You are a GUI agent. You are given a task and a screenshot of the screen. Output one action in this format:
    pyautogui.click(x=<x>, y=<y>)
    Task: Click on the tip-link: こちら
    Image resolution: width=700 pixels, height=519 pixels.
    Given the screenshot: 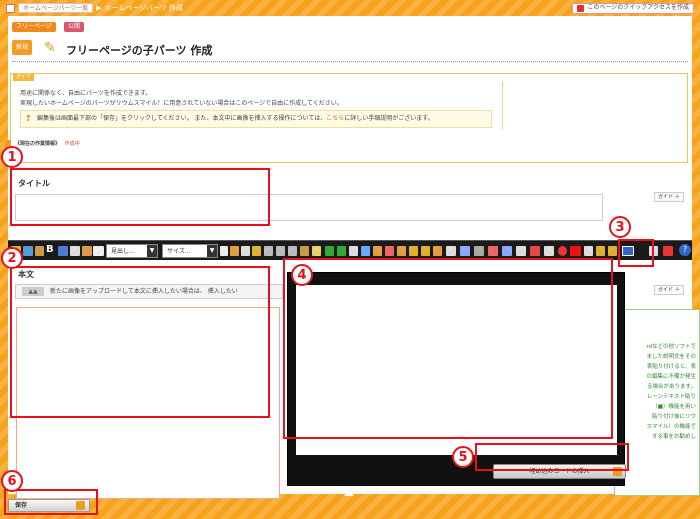 What is the action you would take?
    pyautogui.click(x=335, y=118)
    